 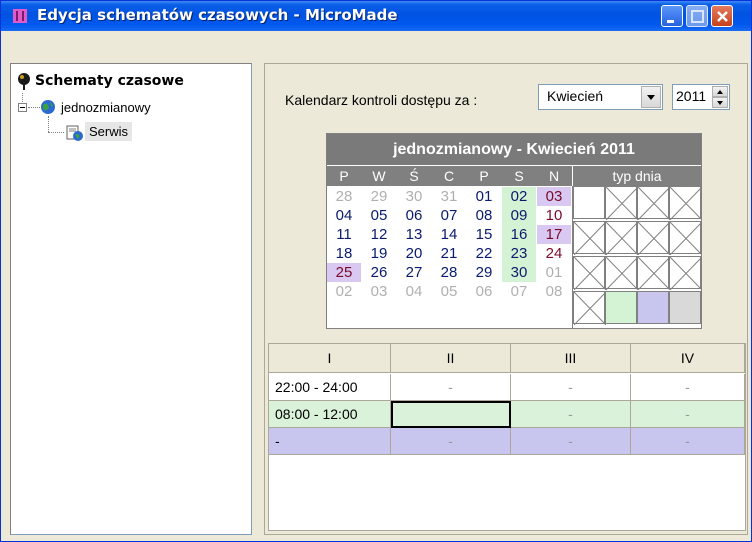 I want to click on table-row: 08:00 - 12:00 - -, so click(x=507, y=414).